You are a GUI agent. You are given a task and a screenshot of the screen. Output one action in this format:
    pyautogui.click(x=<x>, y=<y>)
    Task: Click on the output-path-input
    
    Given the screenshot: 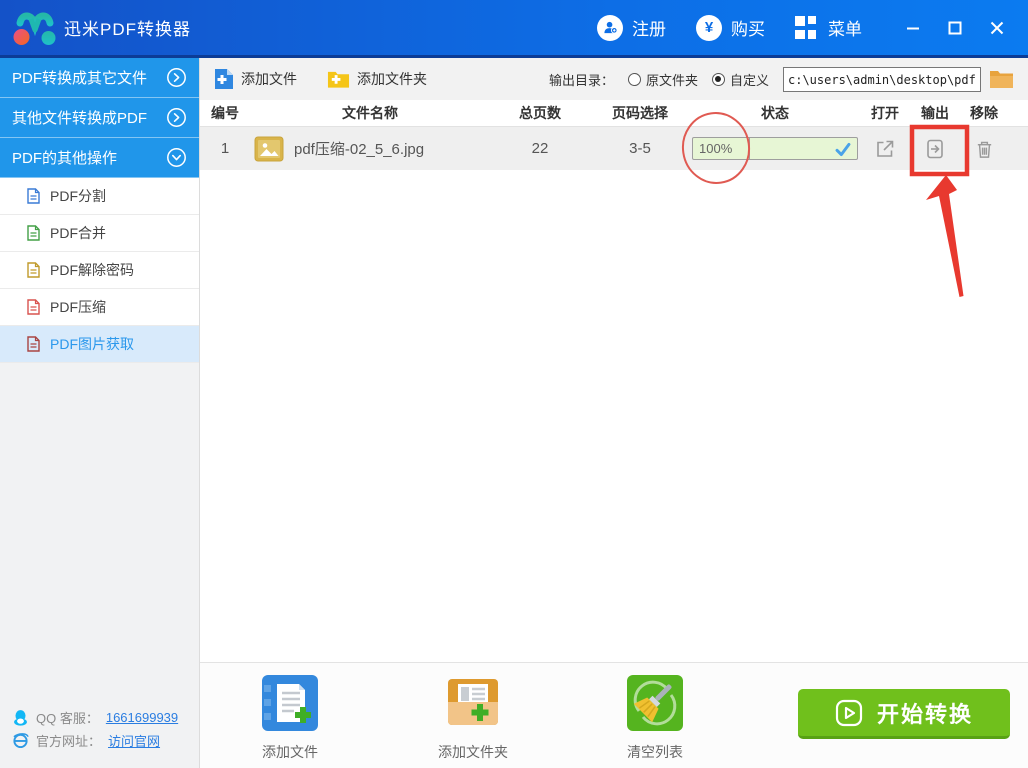 What is the action you would take?
    pyautogui.click(x=882, y=79)
    